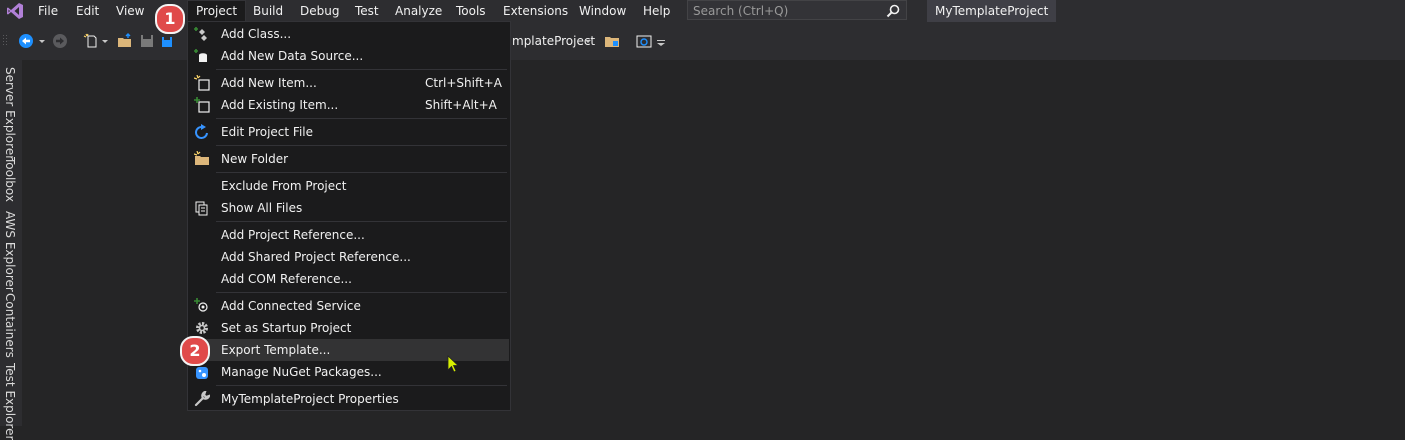 The width and height of the screenshot is (1405, 440). What do you see at coordinates (286, 328) in the screenshot?
I see `menu-item-label: Set as Startup Project` at bounding box center [286, 328].